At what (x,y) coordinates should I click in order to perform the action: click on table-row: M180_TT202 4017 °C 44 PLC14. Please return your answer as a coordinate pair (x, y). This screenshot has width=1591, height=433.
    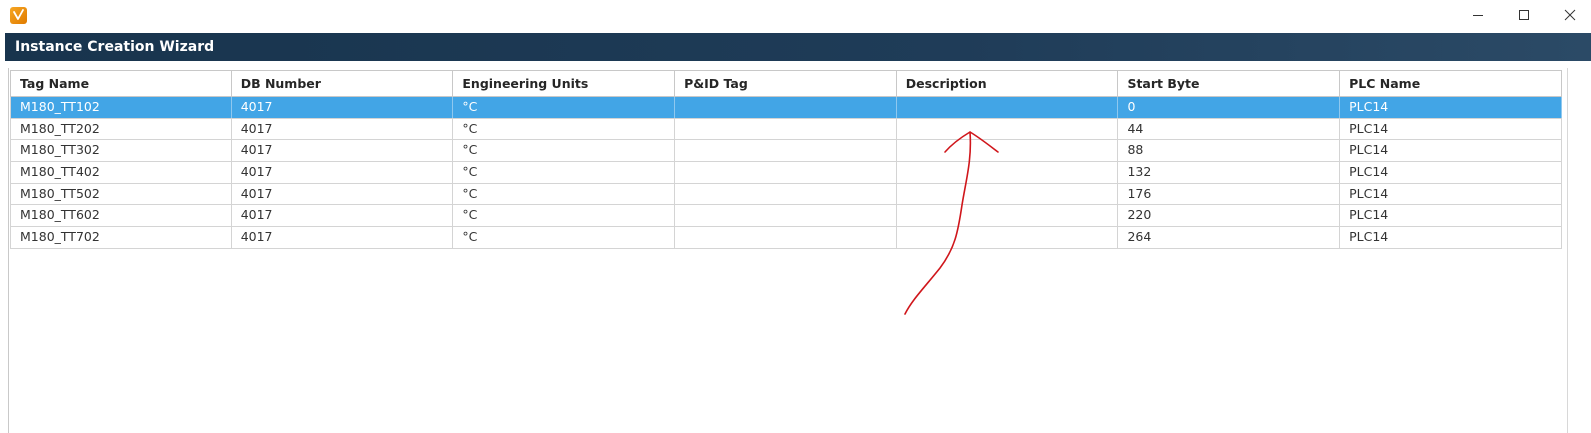
    Looking at the image, I should click on (786, 129).